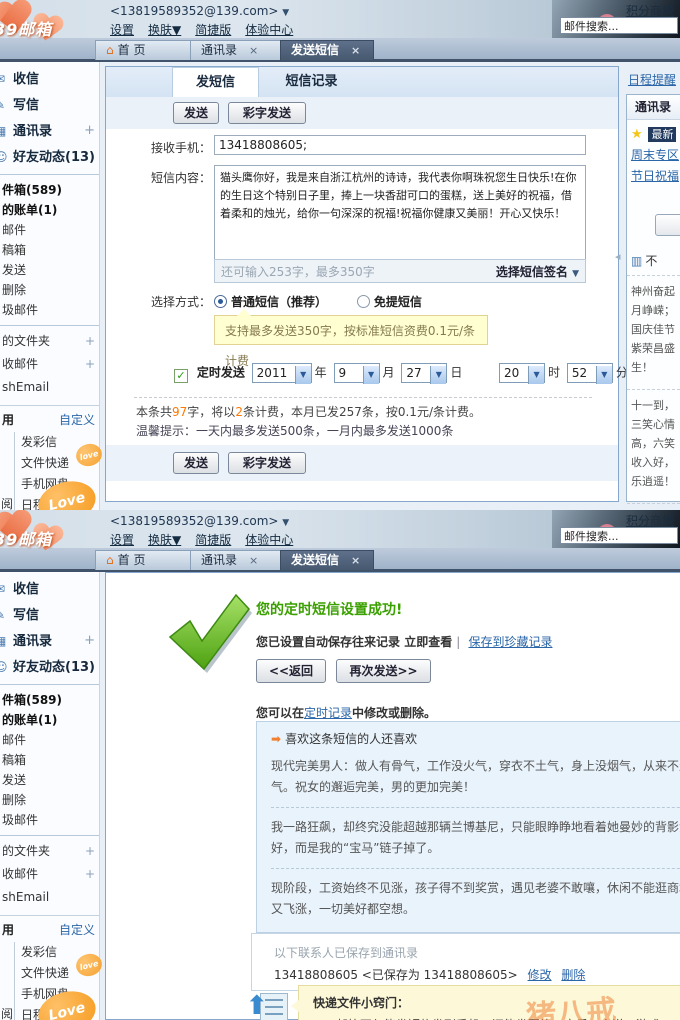 The image size is (680, 1020). Describe the element at coordinates (400, 145) in the screenshot. I see `phone-input` at that location.